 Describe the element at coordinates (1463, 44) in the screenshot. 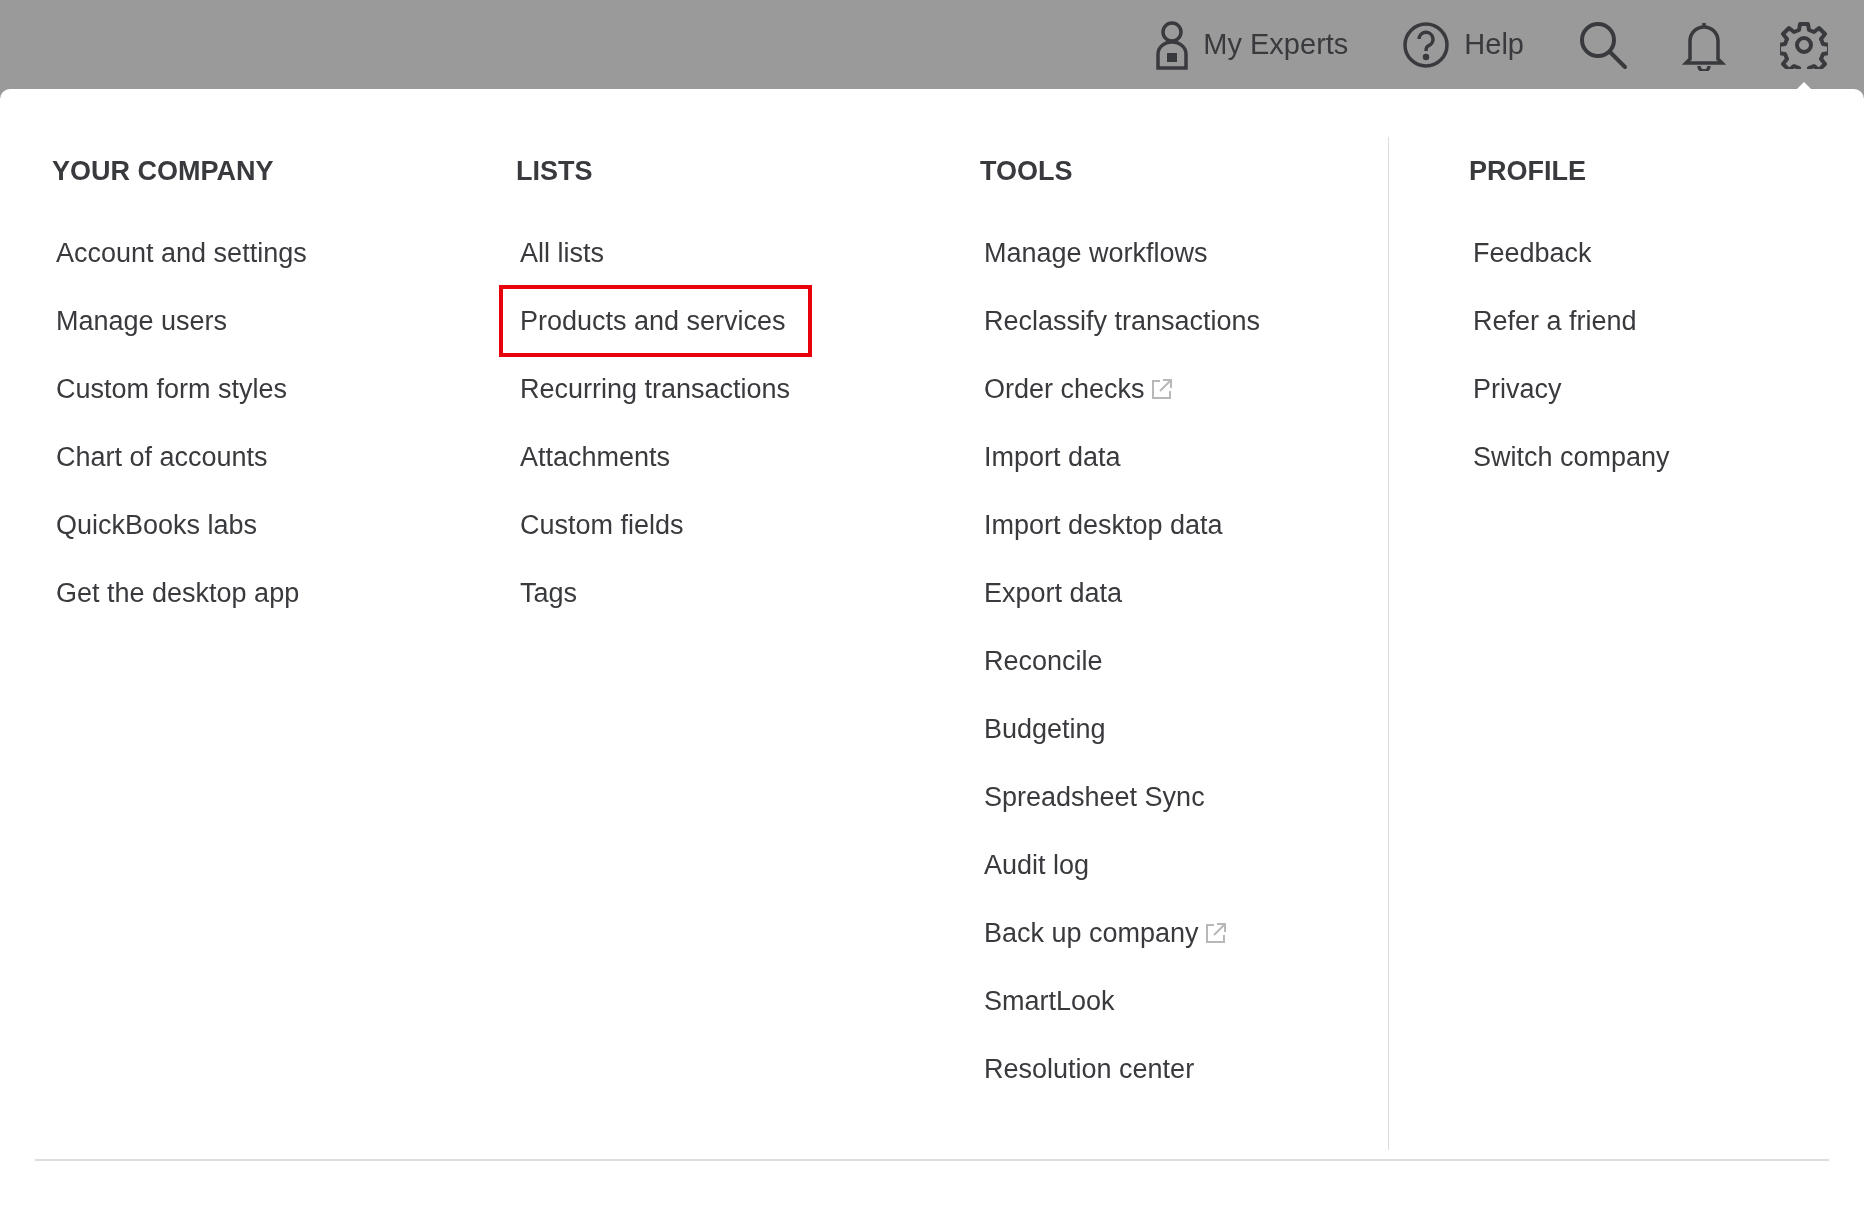

I see `help-link: Help` at that location.